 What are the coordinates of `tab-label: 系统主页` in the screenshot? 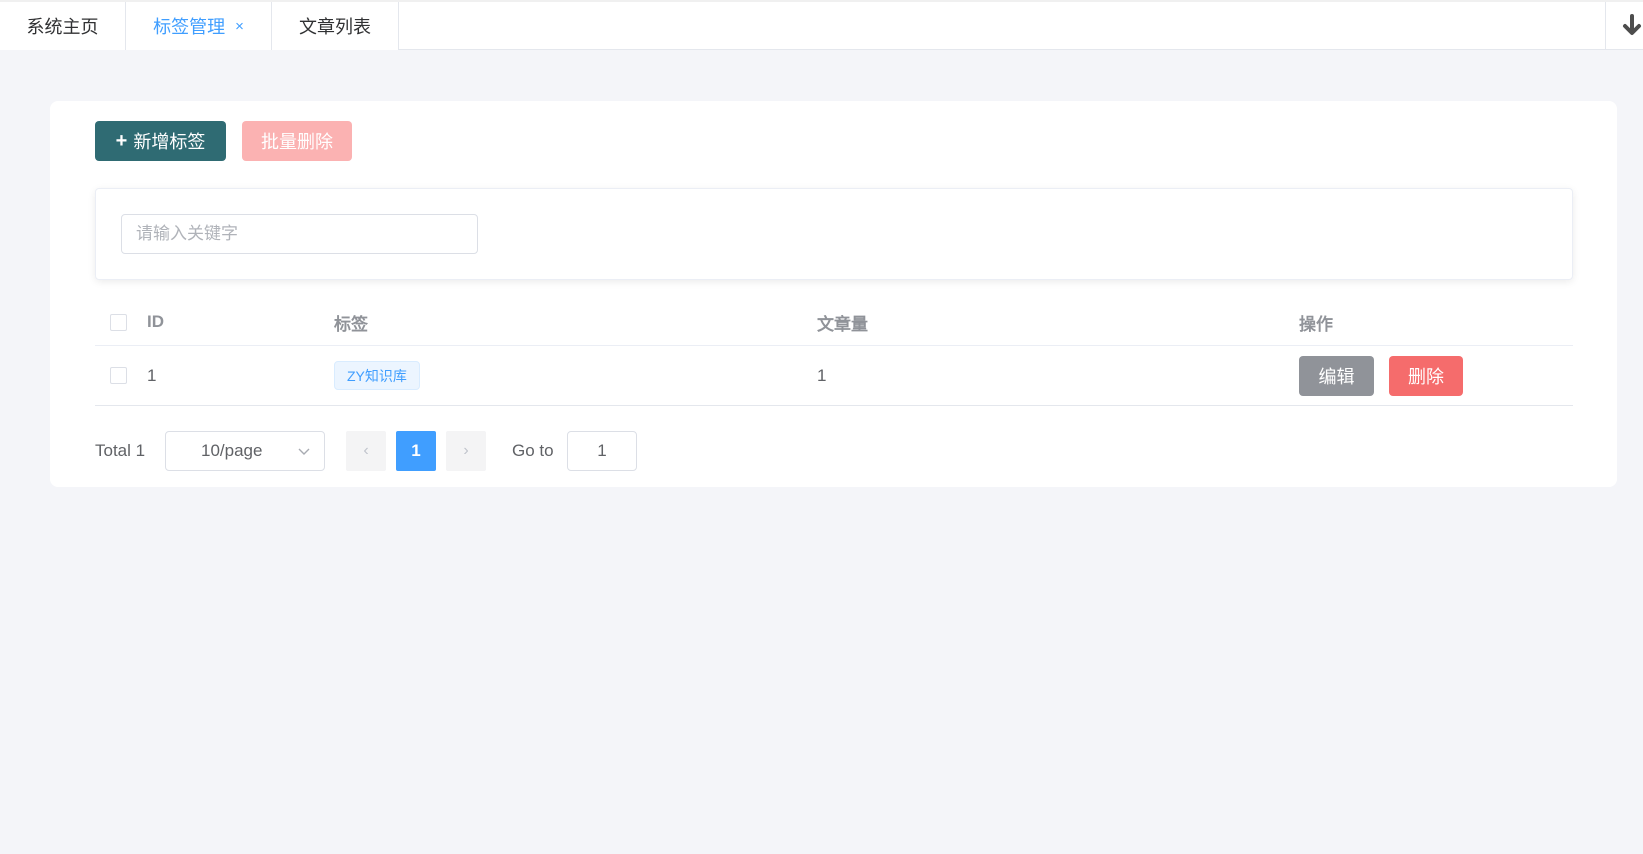 It's located at (62, 27).